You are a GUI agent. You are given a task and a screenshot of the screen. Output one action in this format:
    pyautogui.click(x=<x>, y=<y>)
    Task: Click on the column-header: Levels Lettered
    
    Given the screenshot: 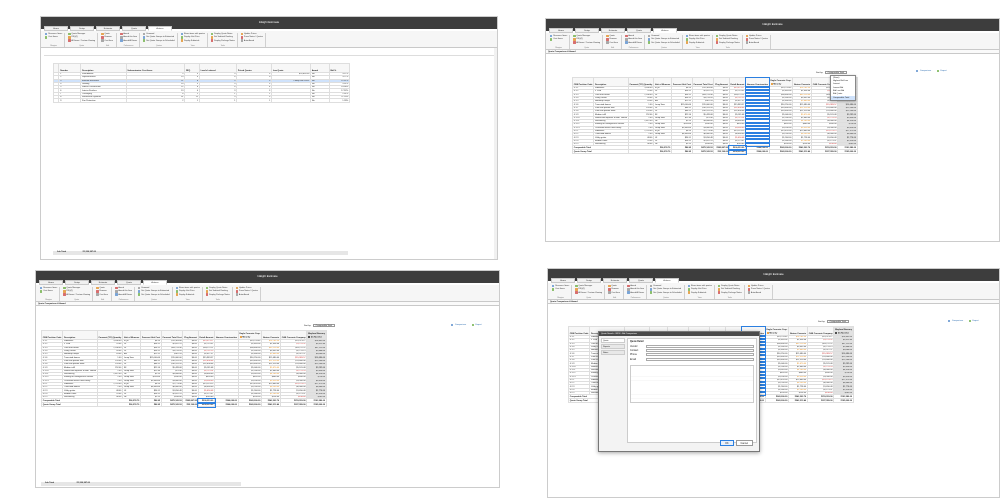 What is the action you would take?
    pyautogui.click(x=218, y=68)
    